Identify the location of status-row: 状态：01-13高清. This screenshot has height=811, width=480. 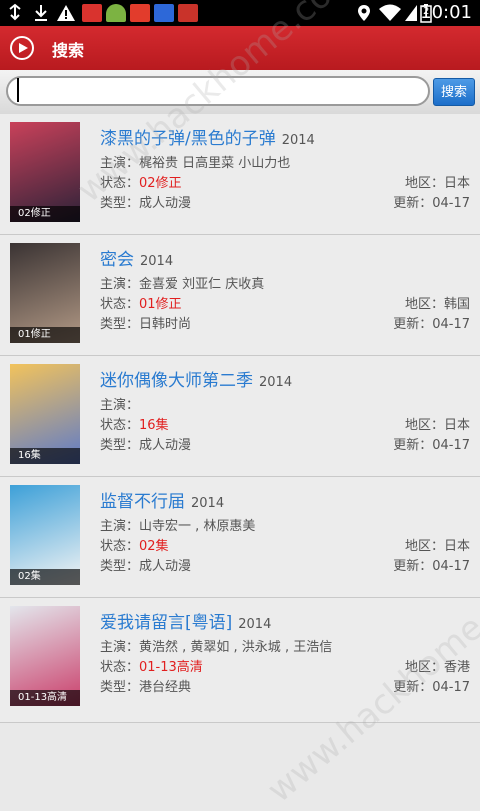
(151, 665).